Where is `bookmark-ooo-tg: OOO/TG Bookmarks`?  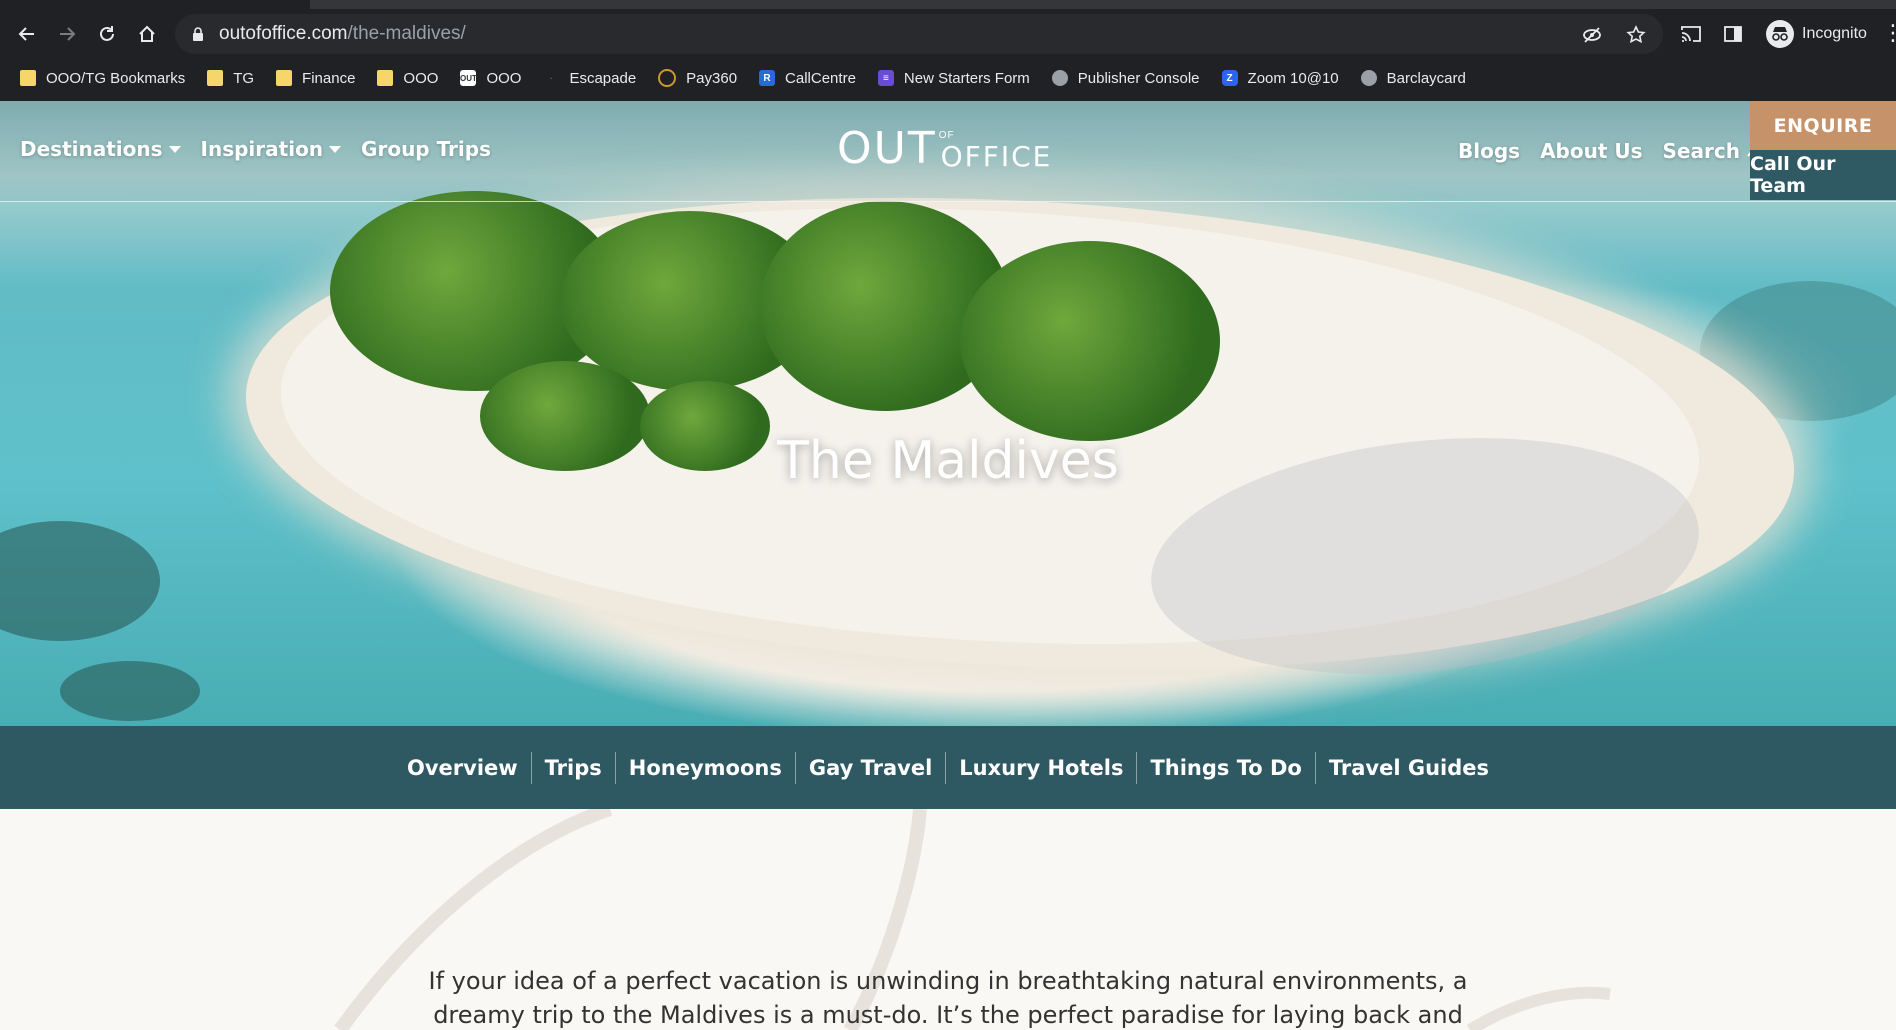
bookmark-ooo-tg: OOO/TG Bookmarks is located at coordinates (102, 78).